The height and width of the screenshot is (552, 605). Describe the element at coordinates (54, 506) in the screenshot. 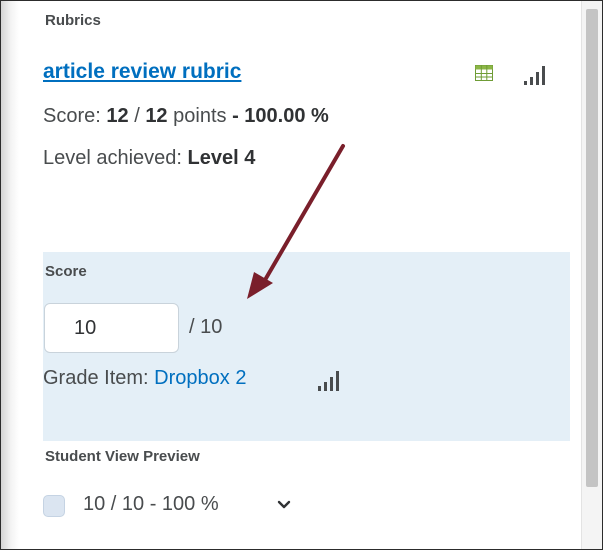

I see `preview-checkbox` at that location.